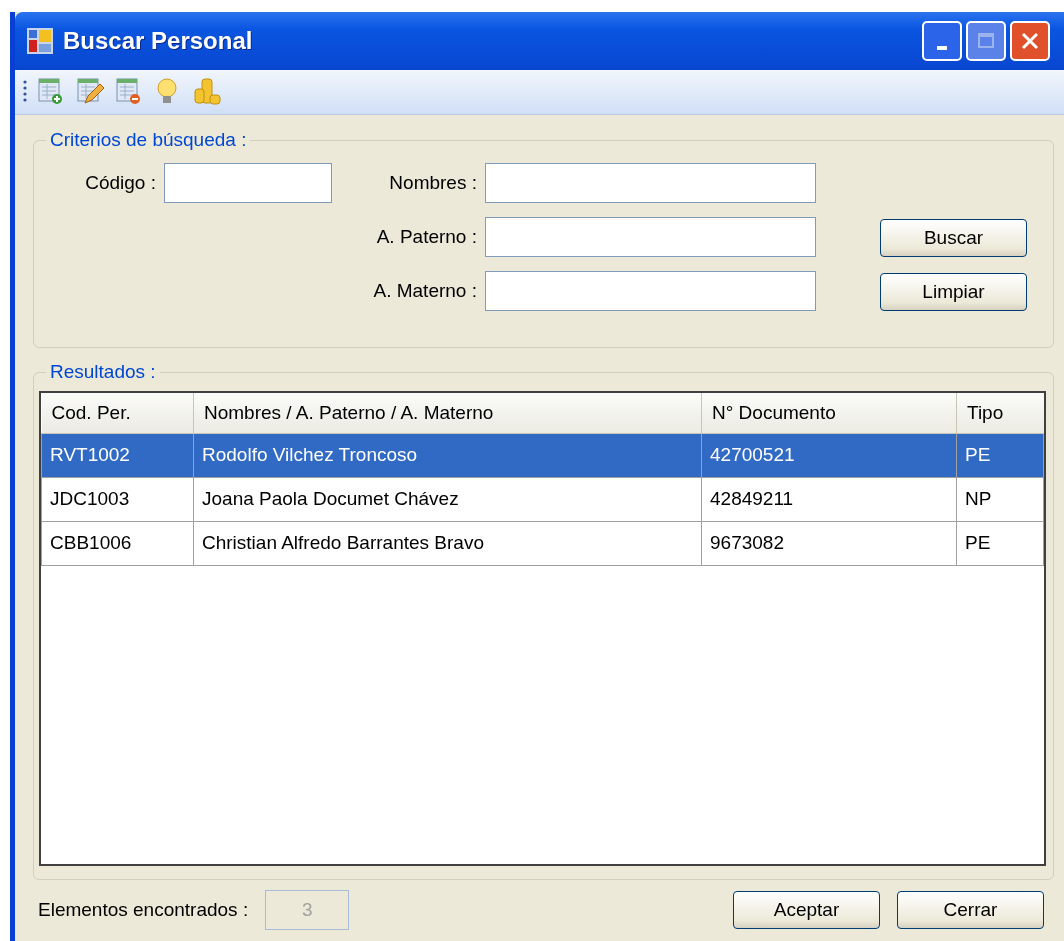  Describe the element at coordinates (829, 413) in the screenshot. I see `column-header: N° Documento` at that location.